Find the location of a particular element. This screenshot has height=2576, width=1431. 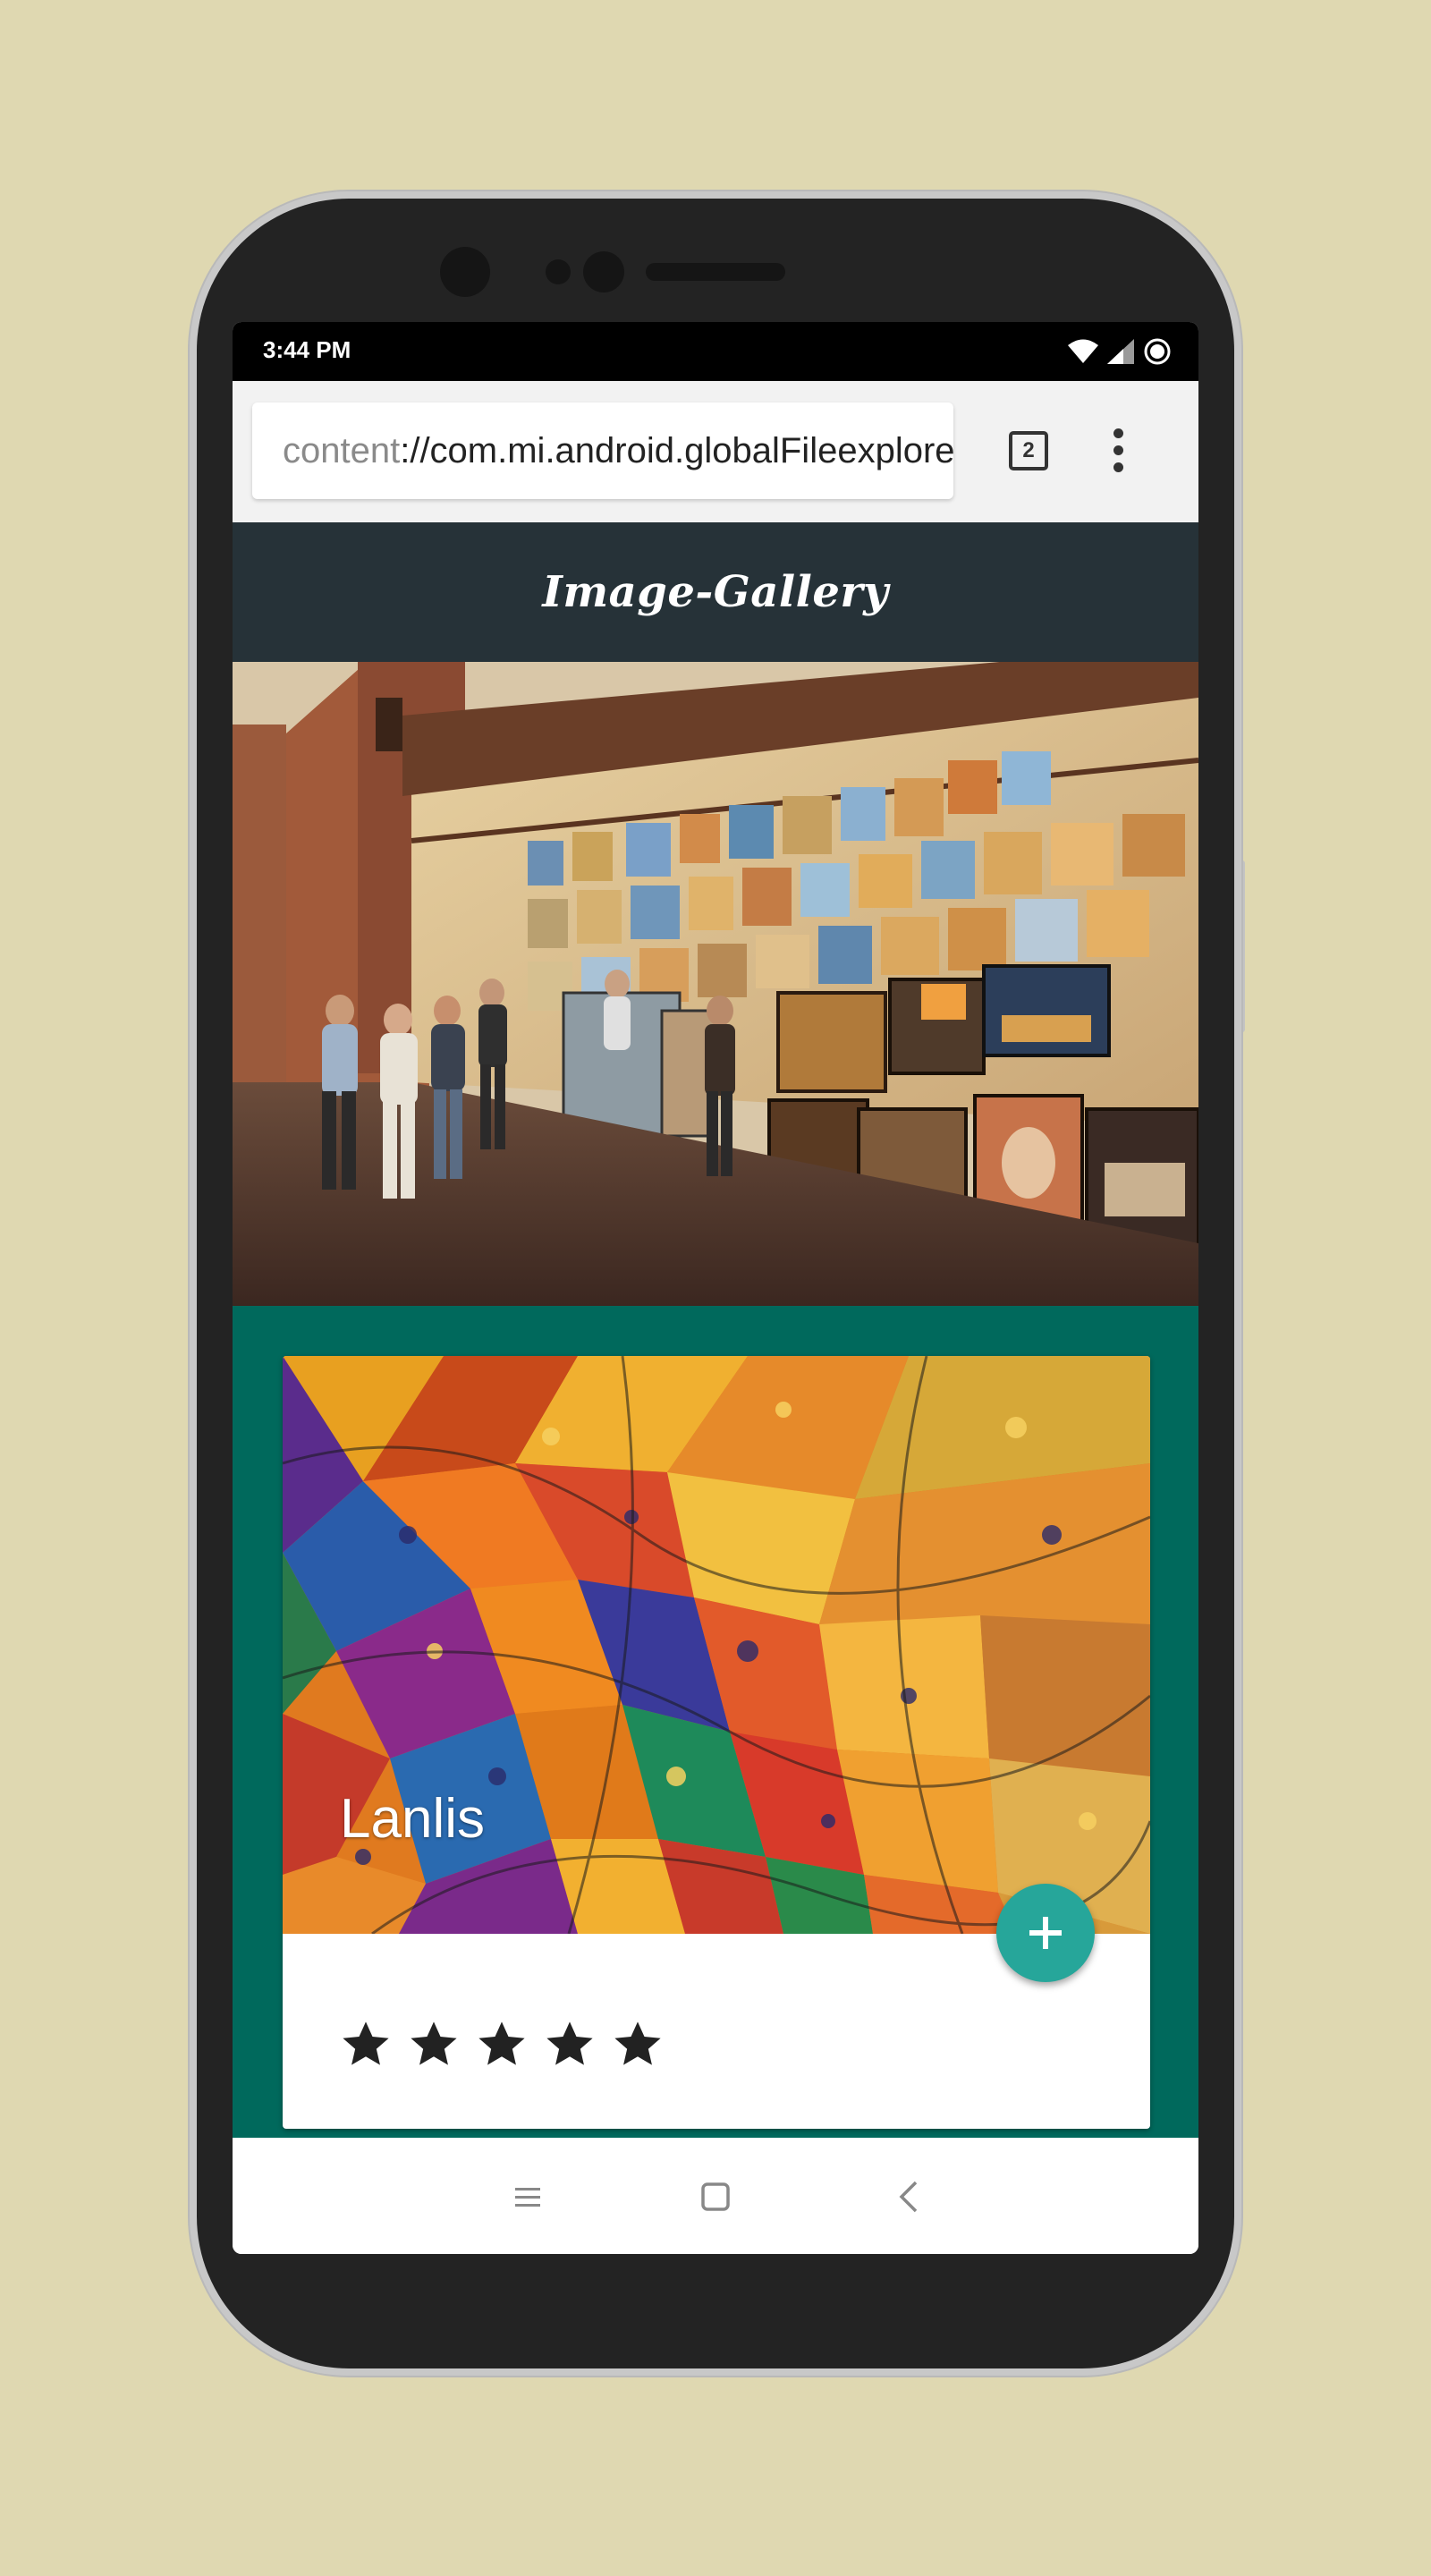

back-icon is located at coordinates (909, 2197).